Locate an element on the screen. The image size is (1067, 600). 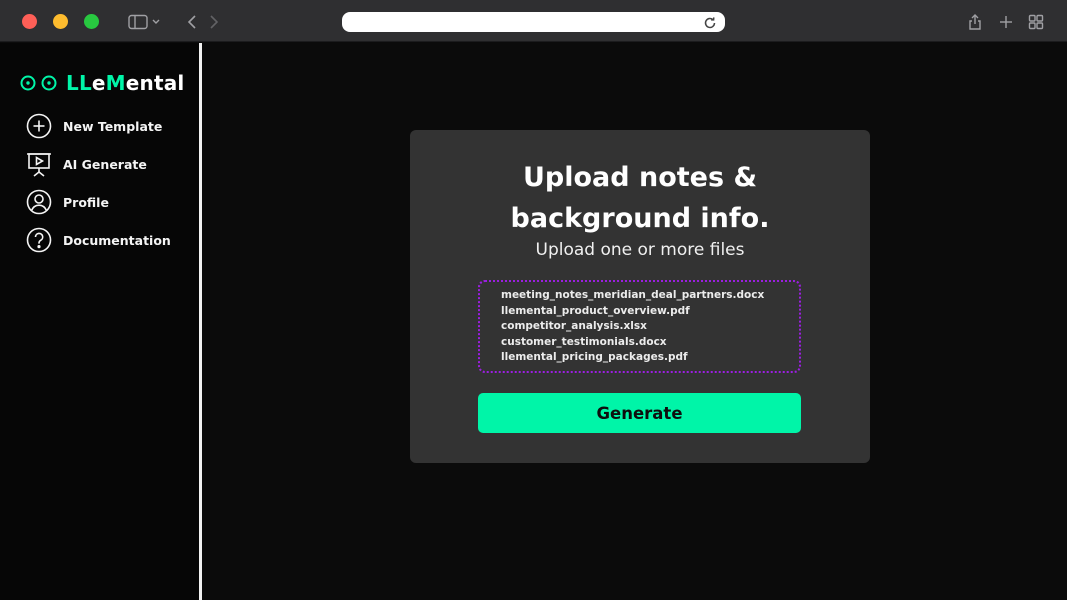
close-window-button is located at coordinates (29, 21).